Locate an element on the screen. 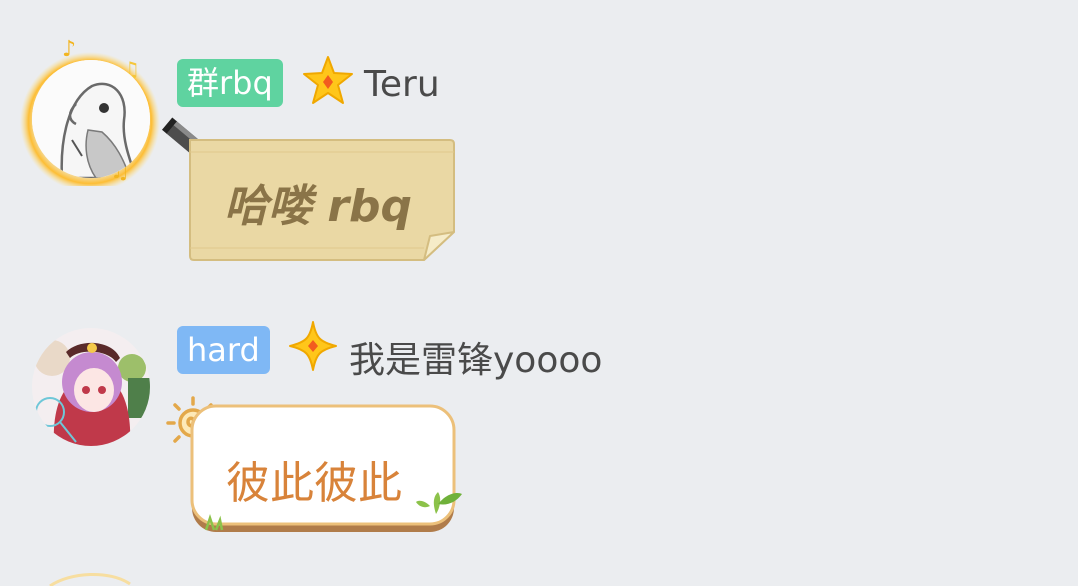 This screenshot has height=586, width=1078. message-text: 彼此彼此 is located at coordinates (314, 483).